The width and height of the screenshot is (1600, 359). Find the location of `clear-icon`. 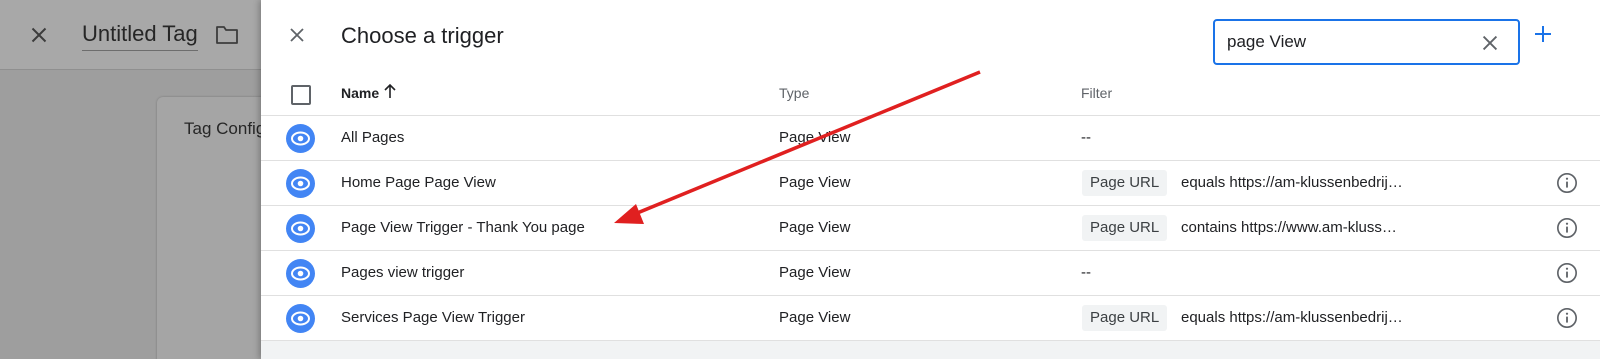

clear-icon is located at coordinates (1490, 43).